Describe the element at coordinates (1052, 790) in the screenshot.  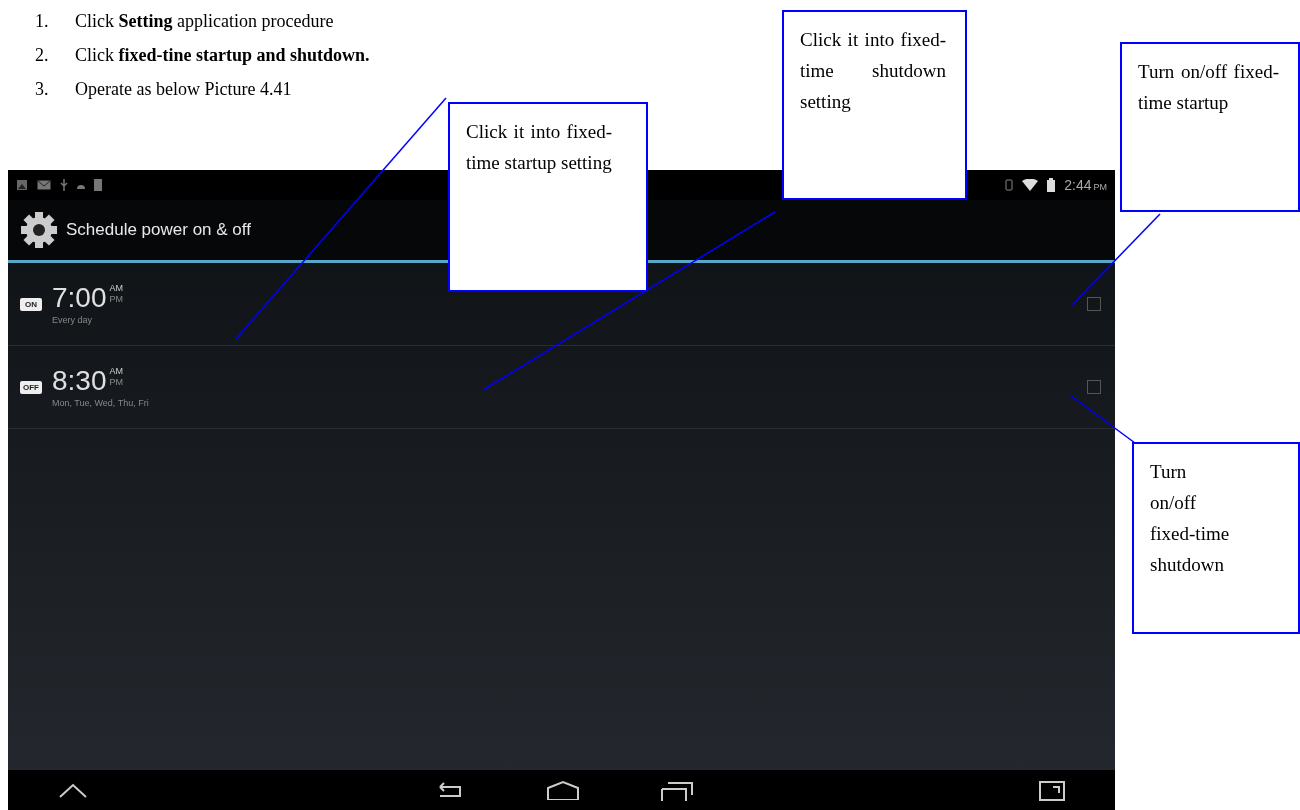
I see `screenshot-icon` at that location.